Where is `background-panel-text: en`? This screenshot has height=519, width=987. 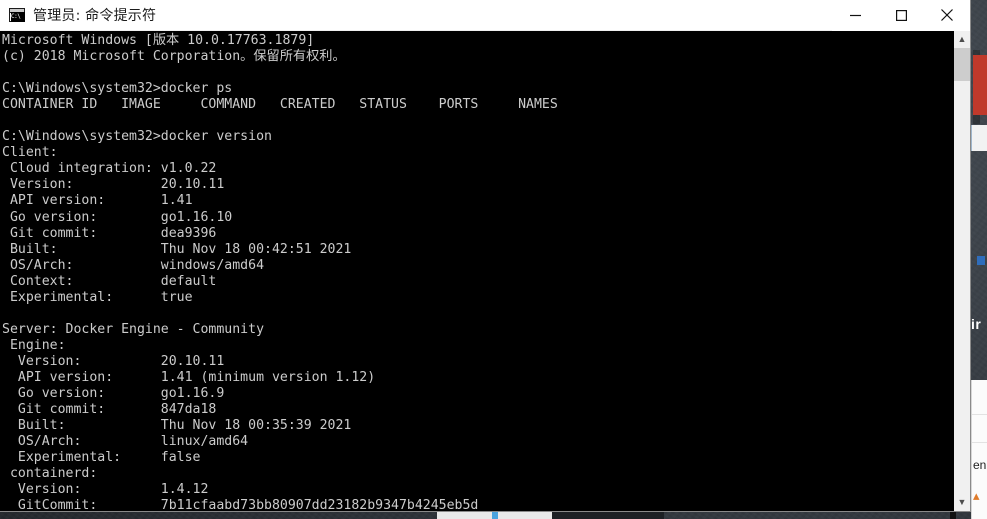 background-panel-text: en is located at coordinates (980, 465).